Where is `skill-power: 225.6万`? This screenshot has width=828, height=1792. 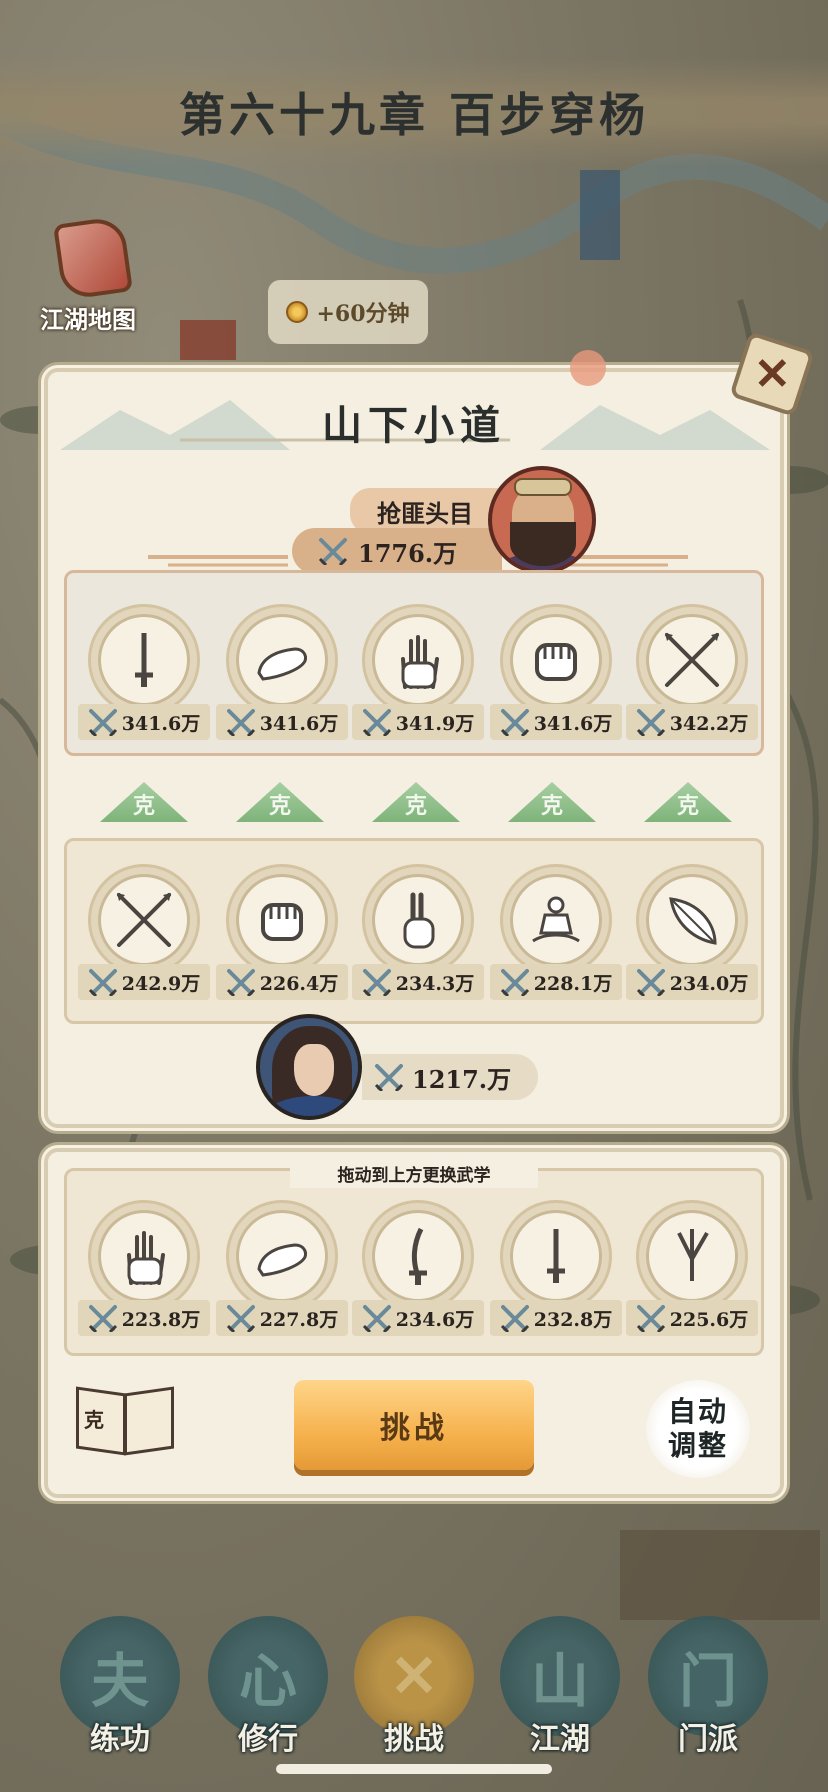
skill-power: 225.6万 is located at coordinates (692, 1318).